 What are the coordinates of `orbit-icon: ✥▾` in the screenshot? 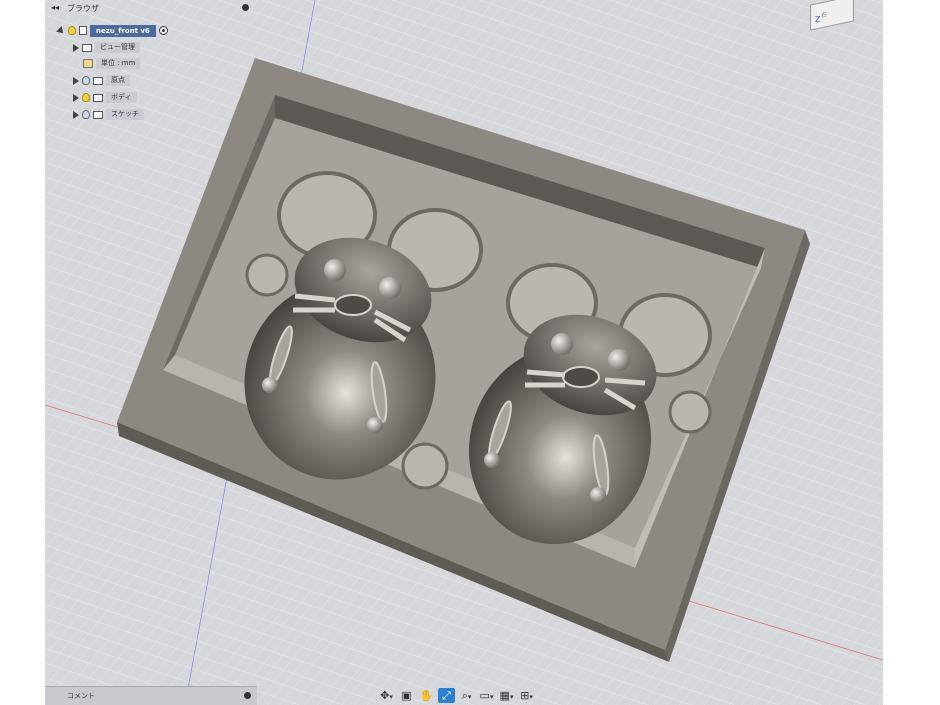 It's located at (386, 695).